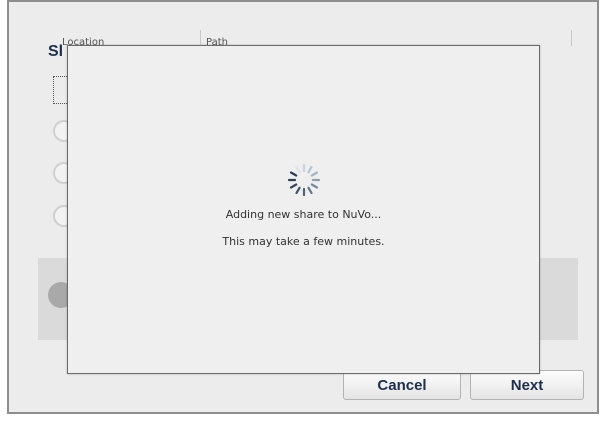  I want to click on cancel-button: Cancel, so click(402, 385).